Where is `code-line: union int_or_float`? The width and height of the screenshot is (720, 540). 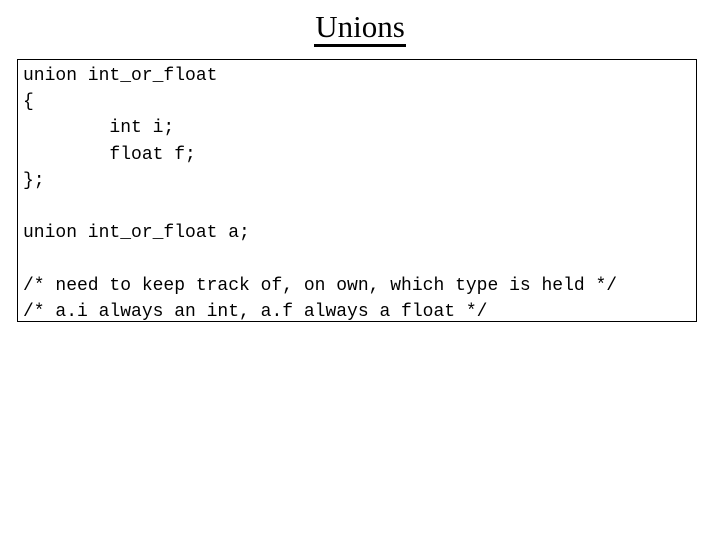 code-line: union int_or_float is located at coordinates (120, 76).